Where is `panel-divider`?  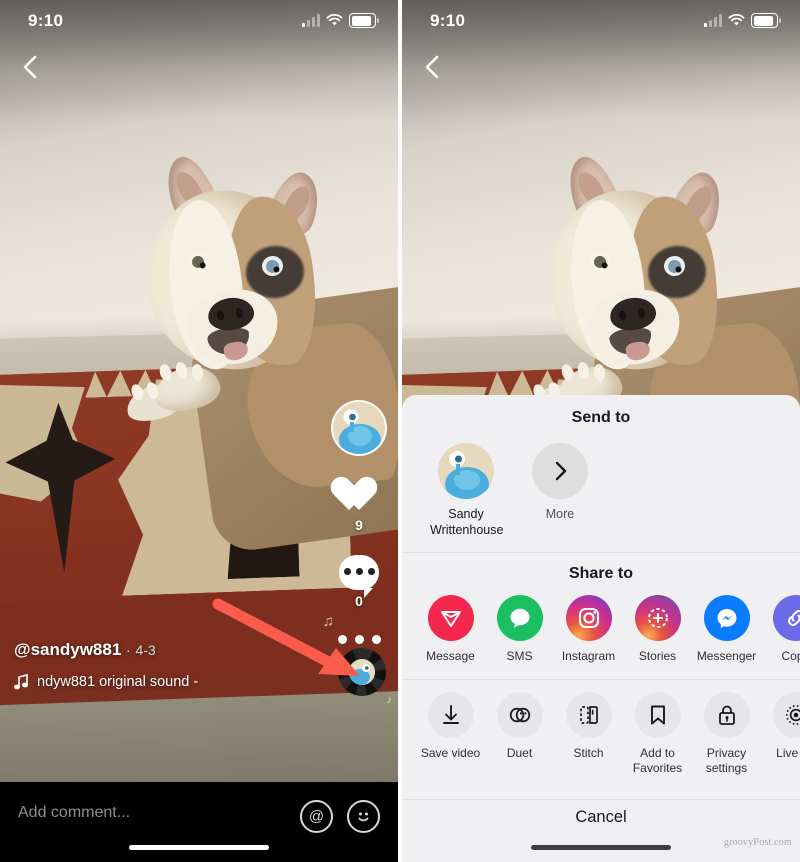
panel-divider is located at coordinates (400, 431).